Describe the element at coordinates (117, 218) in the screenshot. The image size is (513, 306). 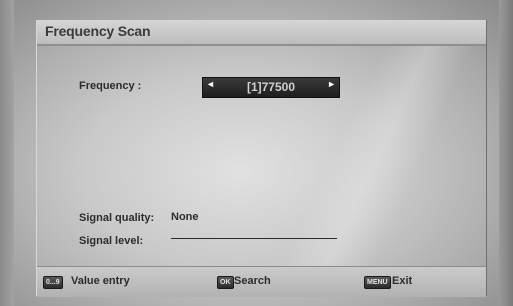
I see `signal-quality-label: Signal quality:` at that location.